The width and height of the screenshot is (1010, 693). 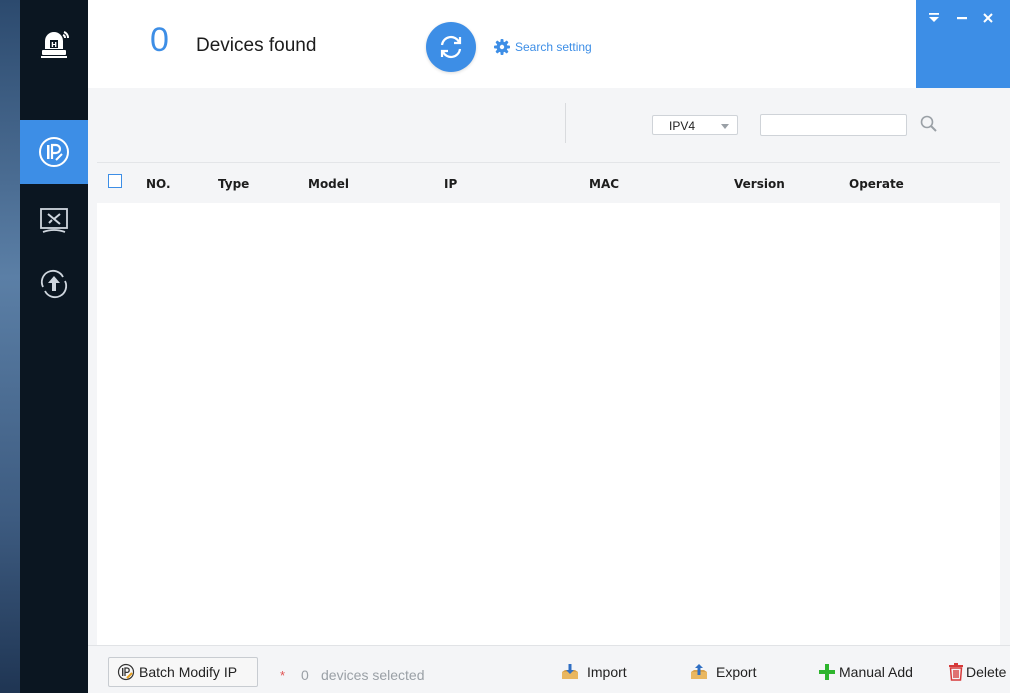 I want to click on column-header-operate: Operate, so click(x=876, y=184).